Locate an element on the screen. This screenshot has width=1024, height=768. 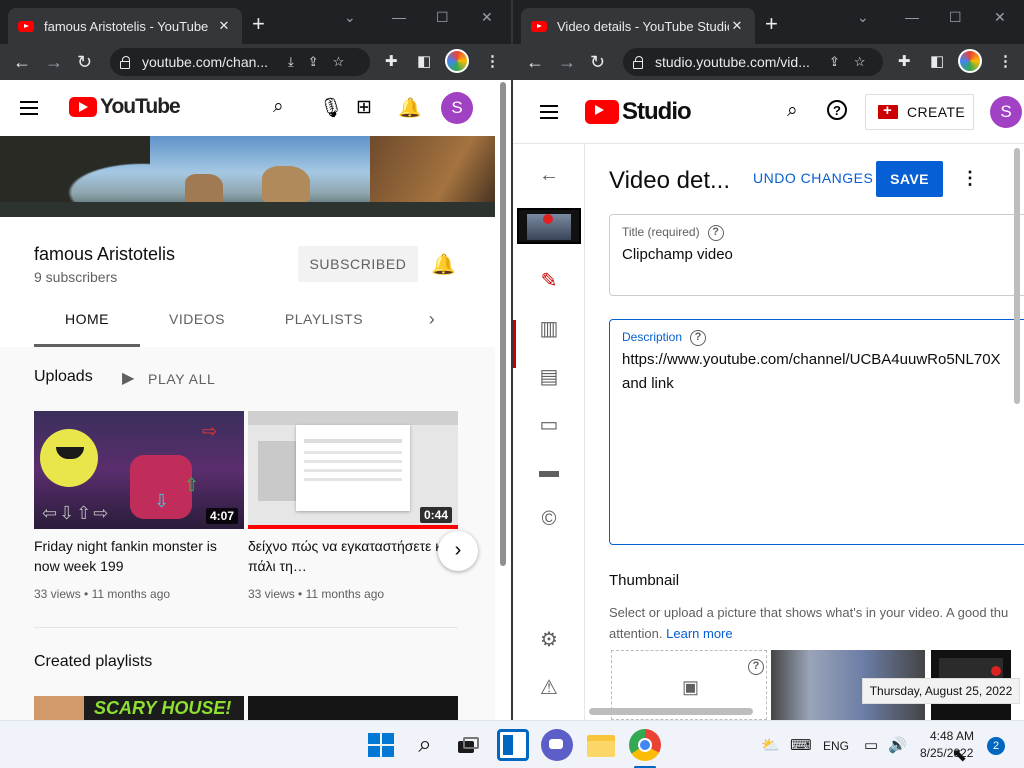
studio-logo-icon is located at coordinates (602, 112).